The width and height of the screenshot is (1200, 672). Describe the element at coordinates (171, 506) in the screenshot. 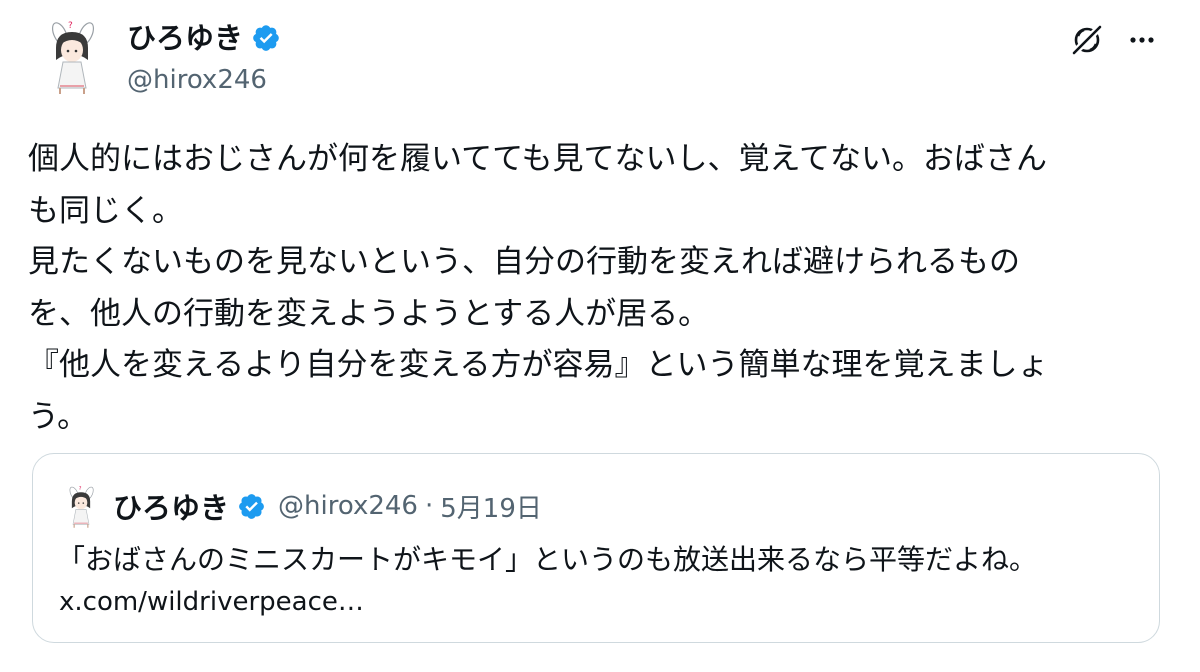

I see `quoted-display-name: ひろゆき` at that location.